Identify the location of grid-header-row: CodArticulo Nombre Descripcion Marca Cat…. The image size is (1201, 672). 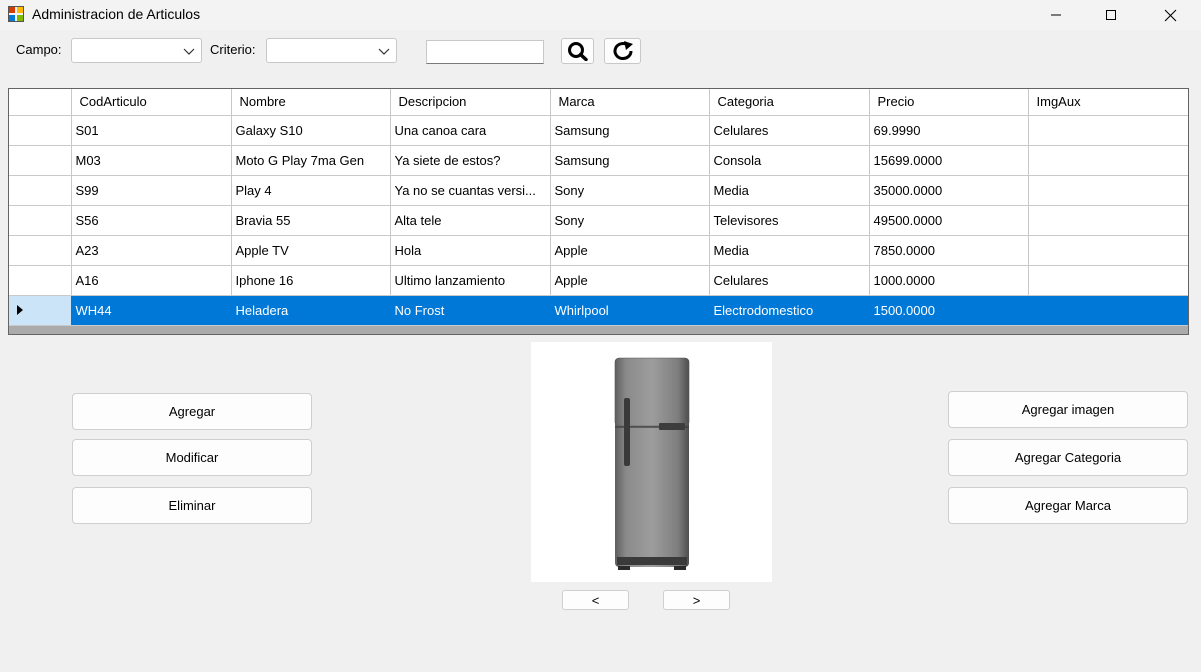
(598, 102).